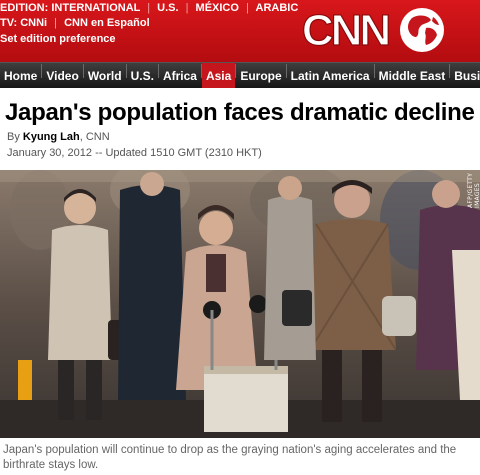 The image size is (480, 475). Describe the element at coordinates (473, 190) in the screenshot. I see `photo-credit: AFP/GETTY IMAGES` at that location.